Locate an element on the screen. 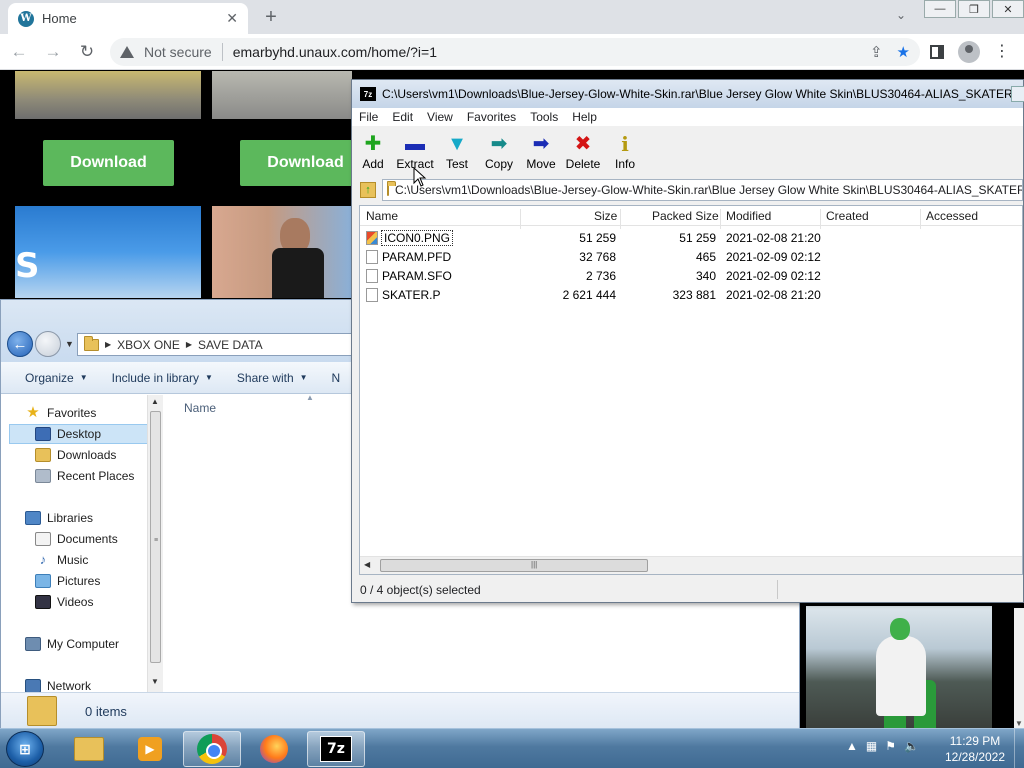 The height and width of the screenshot is (768, 1024). include-in-library-button: Include in library ▼ is located at coordinates (162, 378).